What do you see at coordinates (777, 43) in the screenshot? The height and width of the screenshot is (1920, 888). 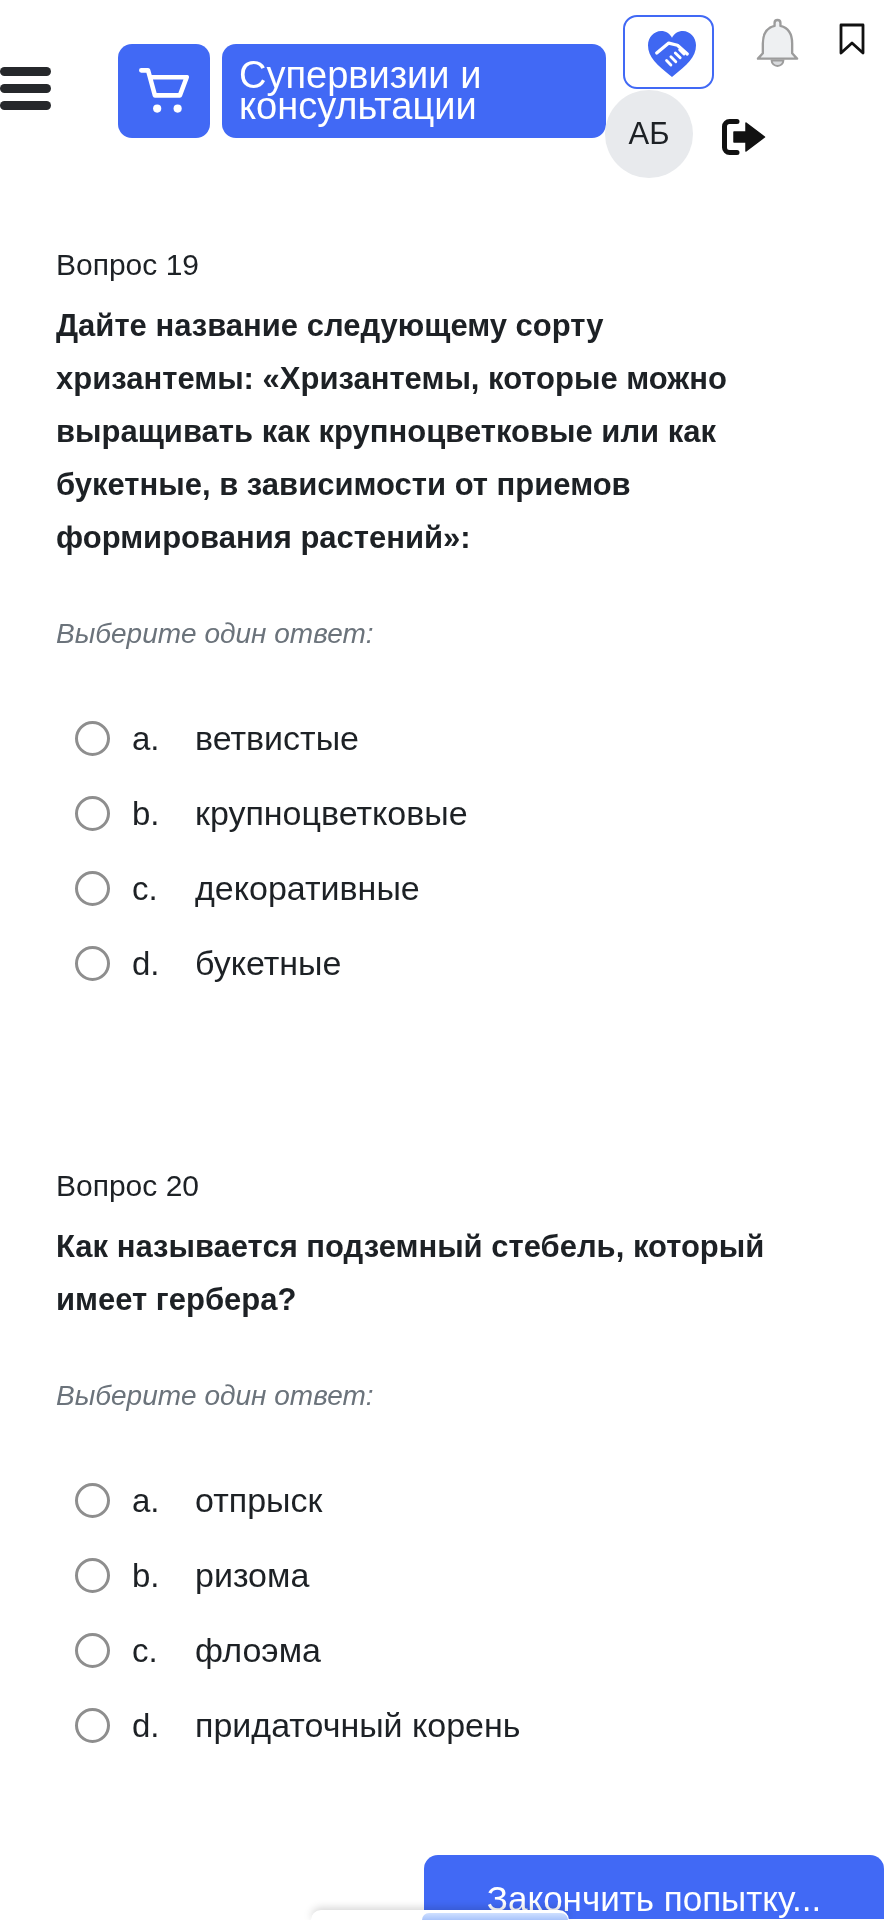 I see `bell-icon` at bounding box center [777, 43].